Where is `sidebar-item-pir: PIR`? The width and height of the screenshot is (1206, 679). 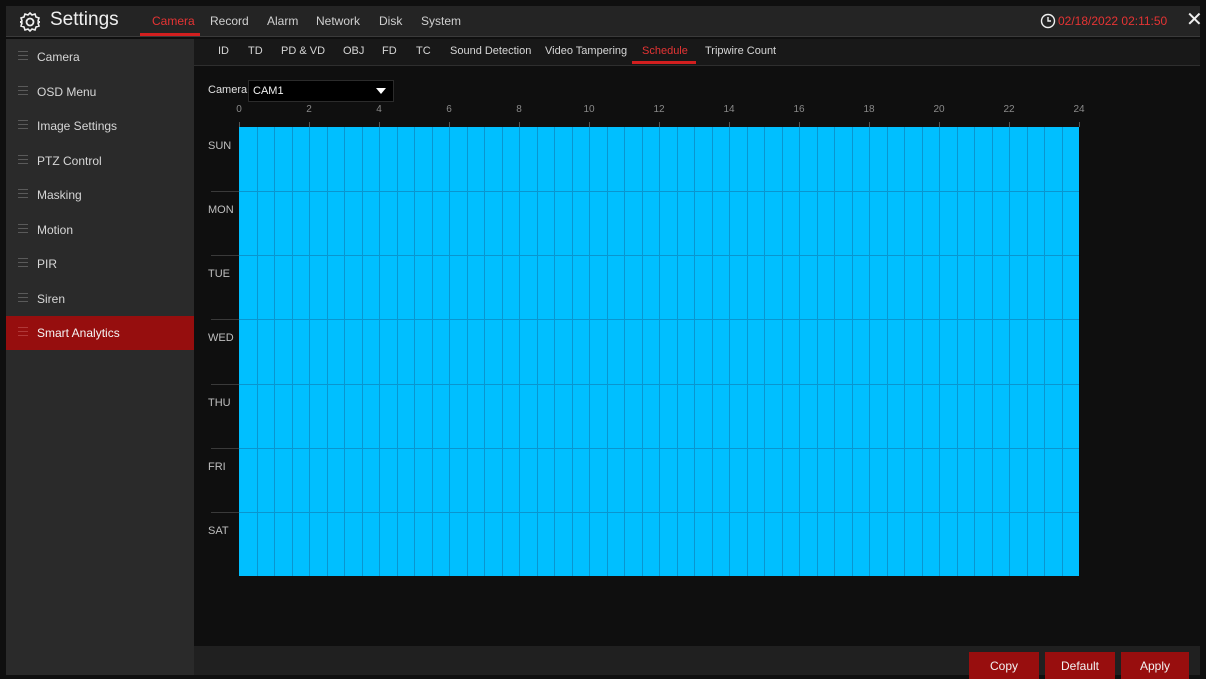 sidebar-item-pir: PIR is located at coordinates (100, 264).